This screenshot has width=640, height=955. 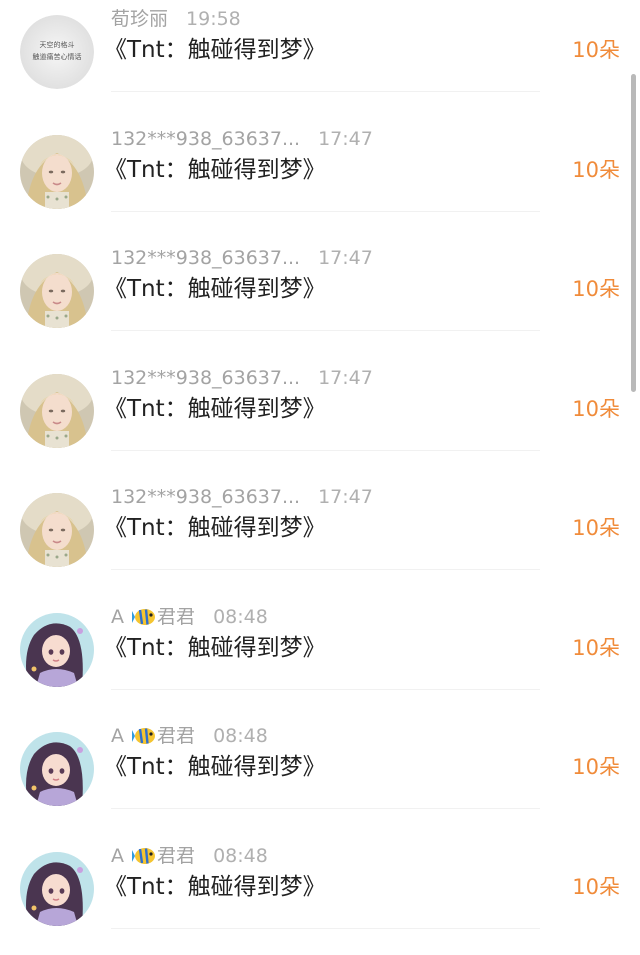 What do you see at coordinates (176, 19) in the screenshot?
I see `sender-line: 荀珍丽 19:58` at bounding box center [176, 19].